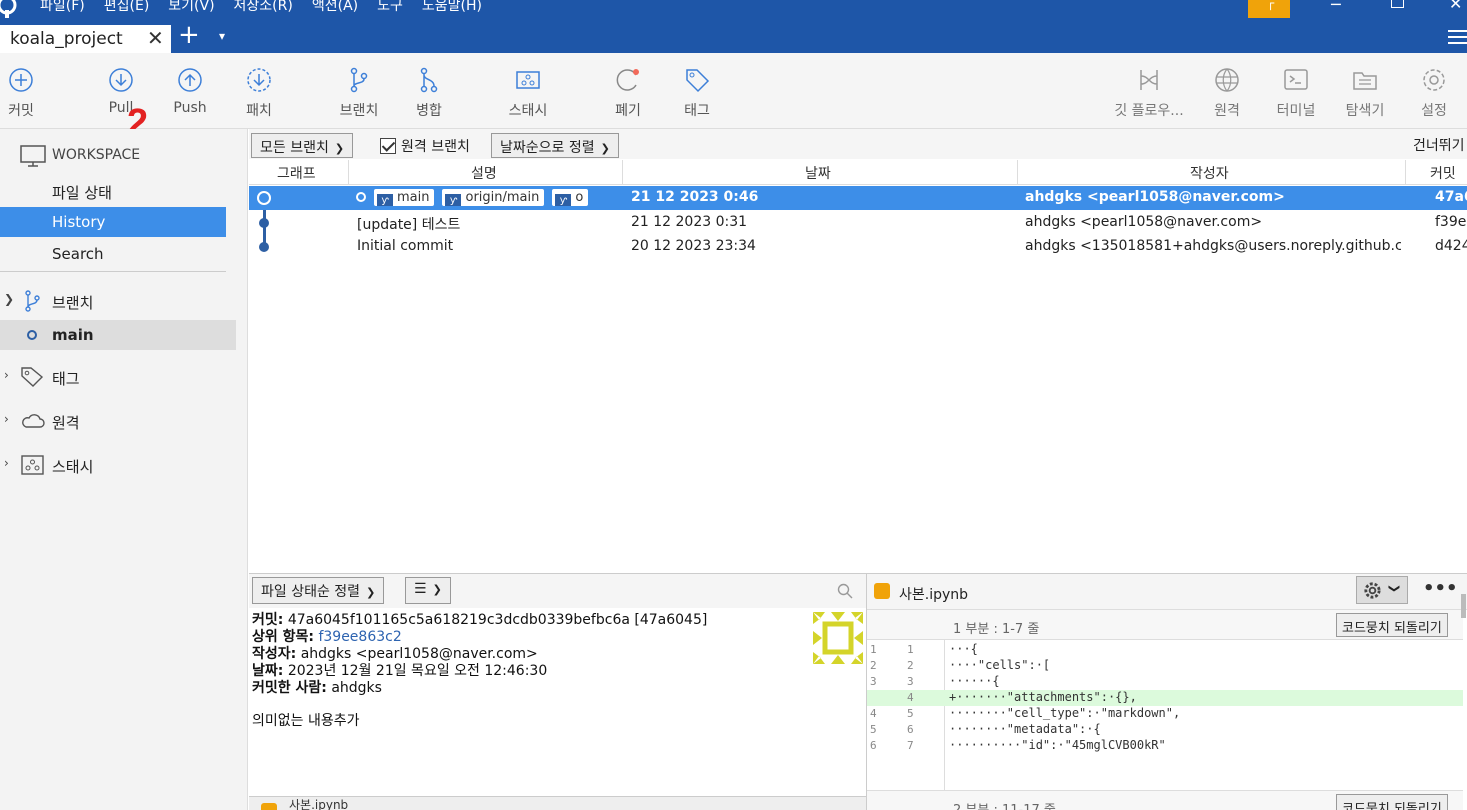  Describe the element at coordinates (996, 629) in the screenshot. I see `hunk-label: 1 부분 : 1-7 줄` at that location.